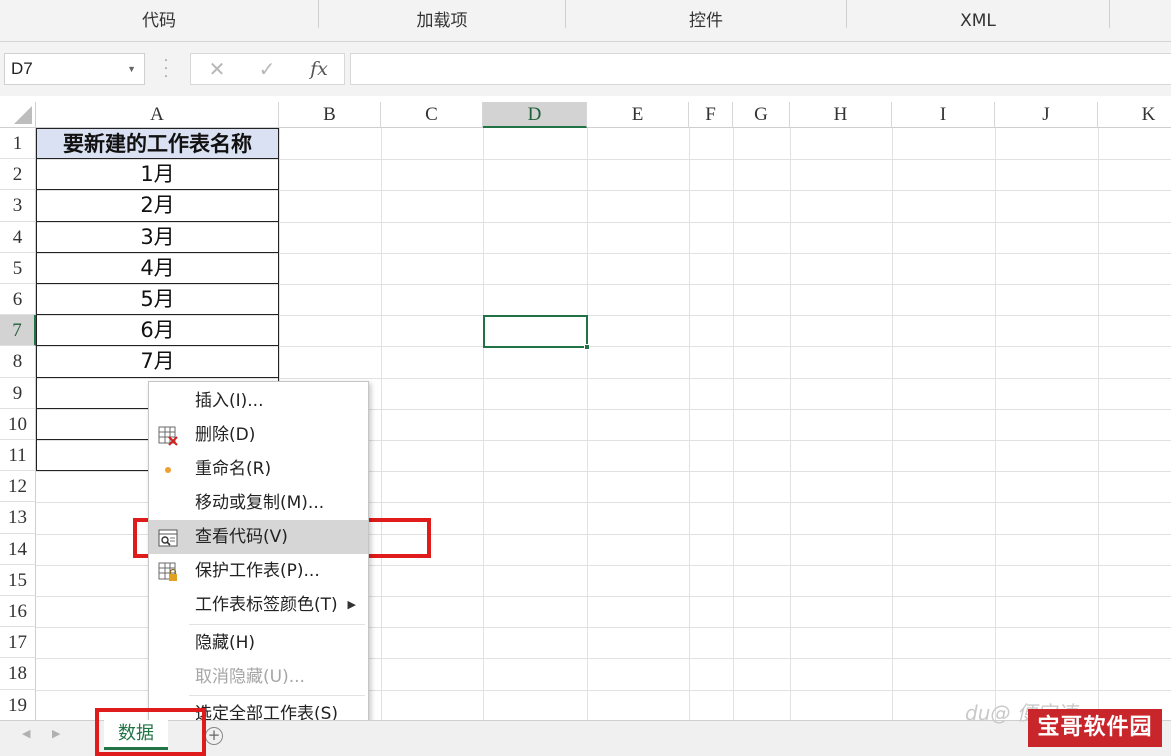  What do you see at coordinates (943, 115) in the screenshot?
I see `column-header-i: I` at bounding box center [943, 115].